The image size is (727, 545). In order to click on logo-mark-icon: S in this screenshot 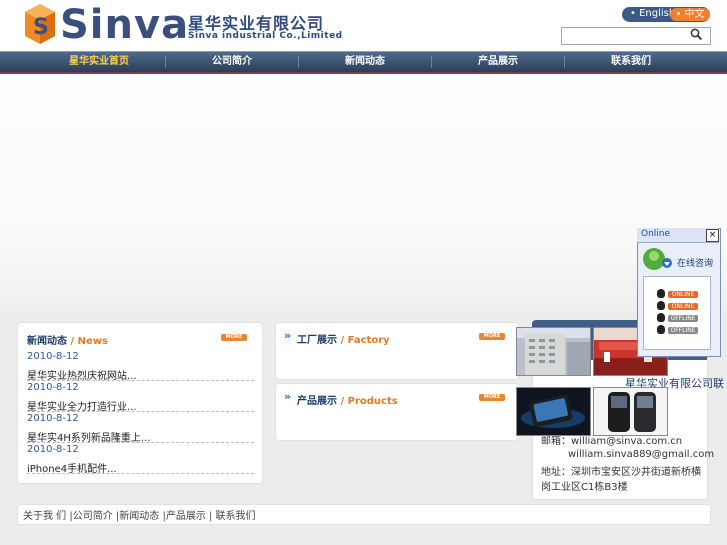, I will do `click(40, 24)`.